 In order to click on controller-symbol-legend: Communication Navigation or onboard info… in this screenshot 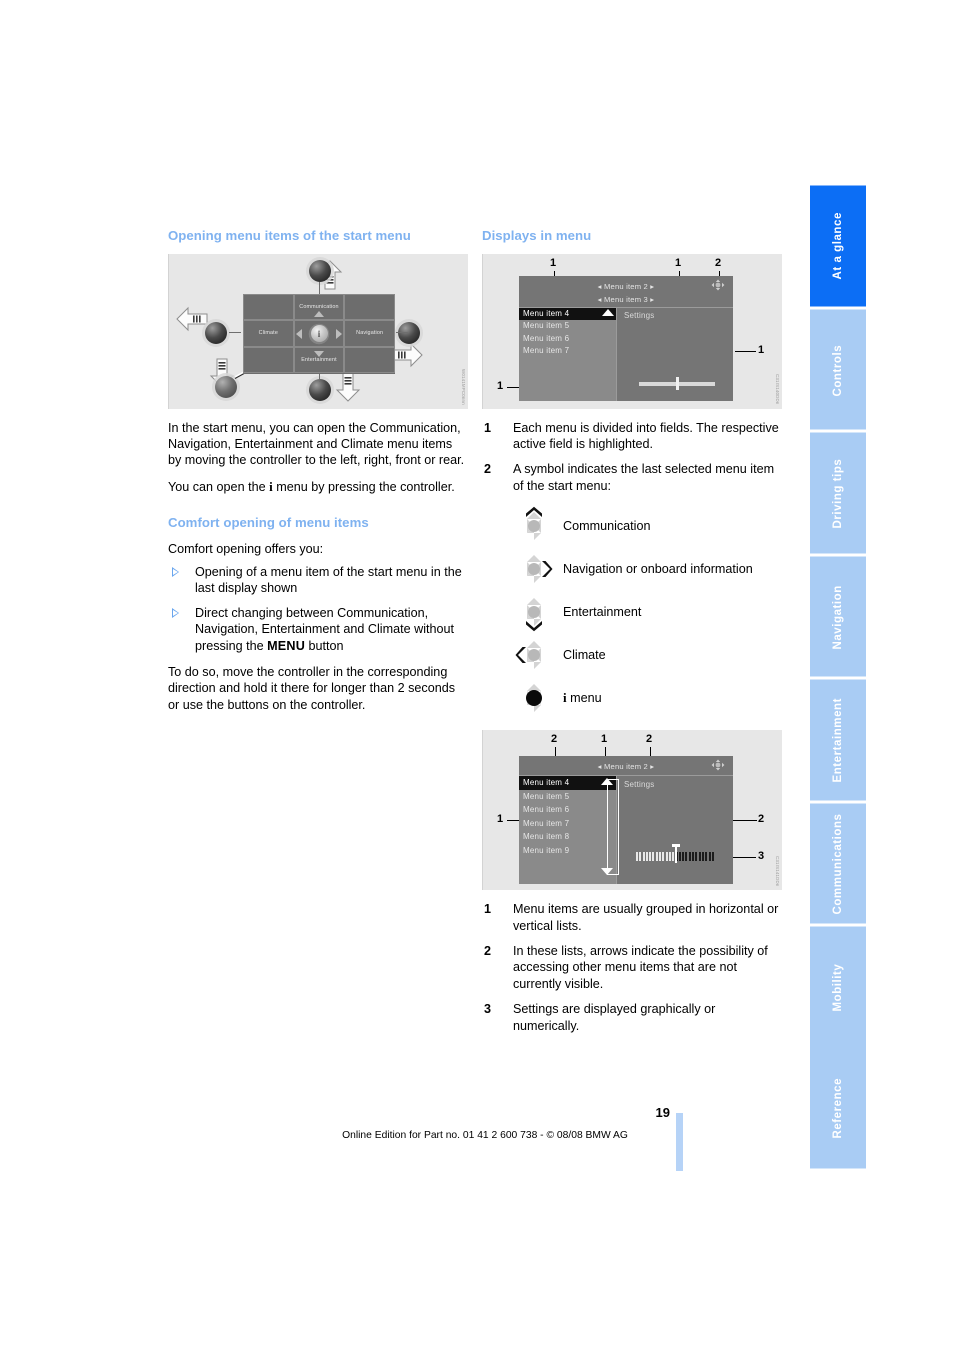, I will do `click(632, 612)`.